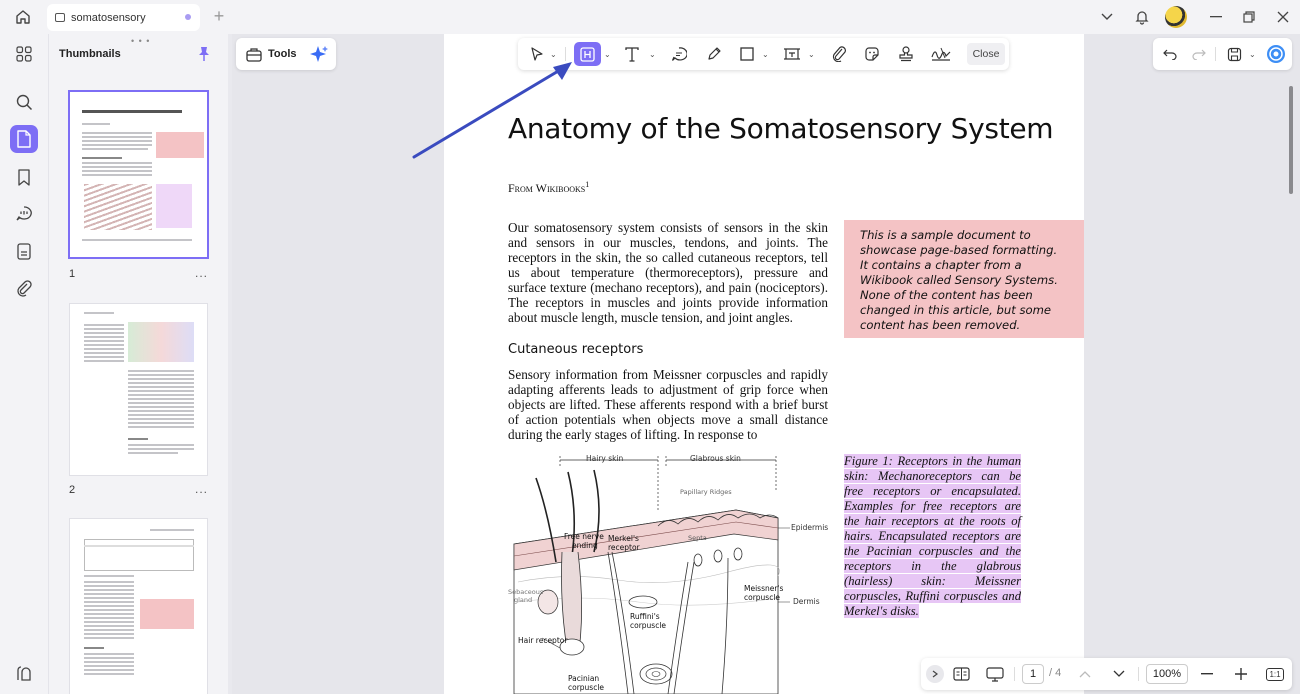 The image size is (1300, 694). I want to click on save-icon, so click(1234, 54).